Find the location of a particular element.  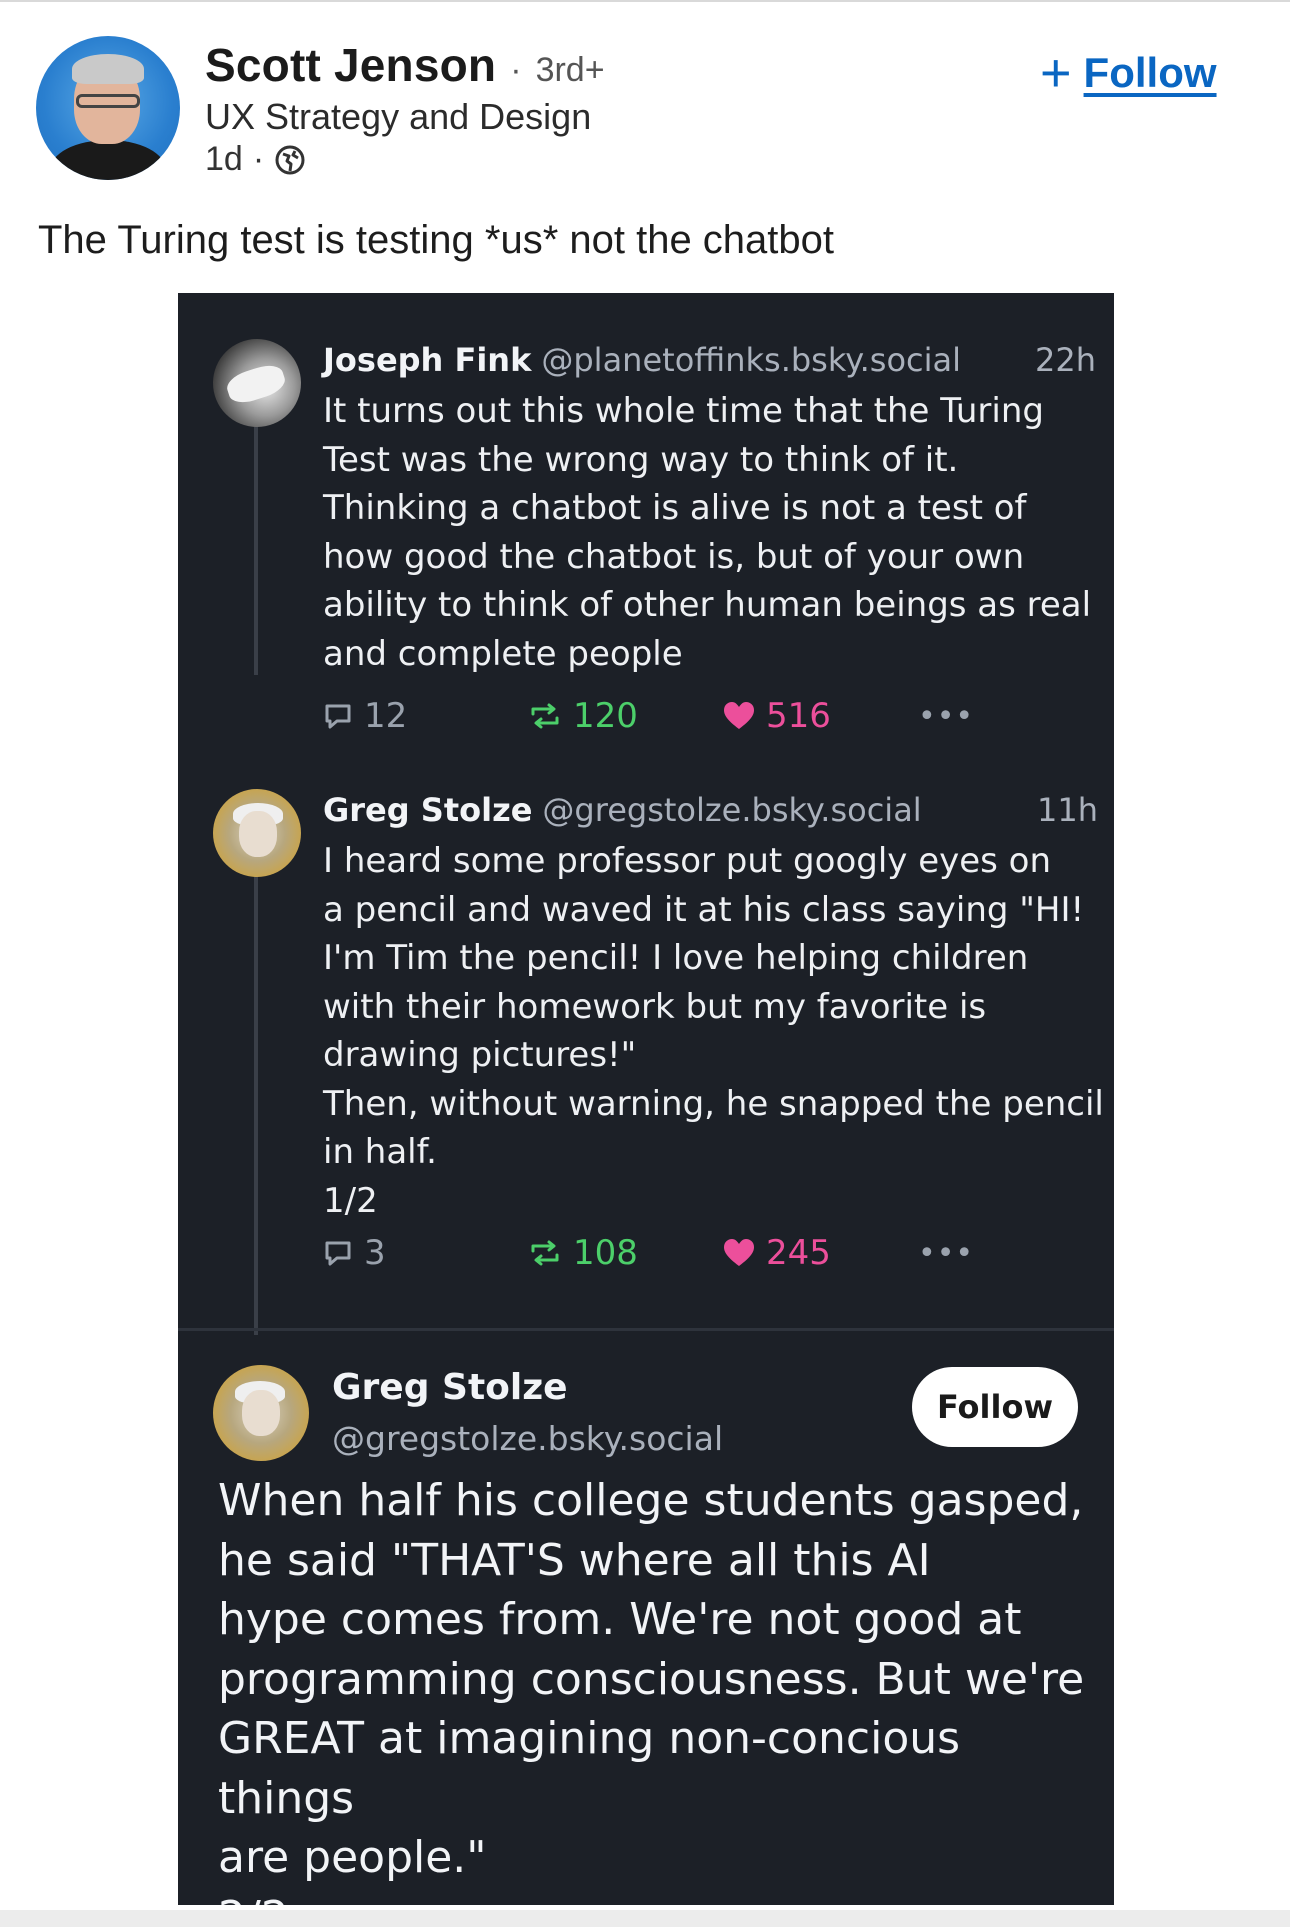

globe-icon is located at coordinates (290, 160).